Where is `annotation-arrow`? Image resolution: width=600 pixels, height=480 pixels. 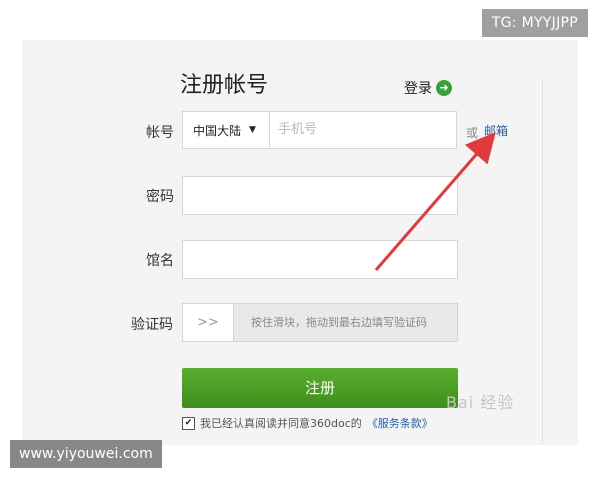
annotation-arrow is located at coordinates (435, 201).